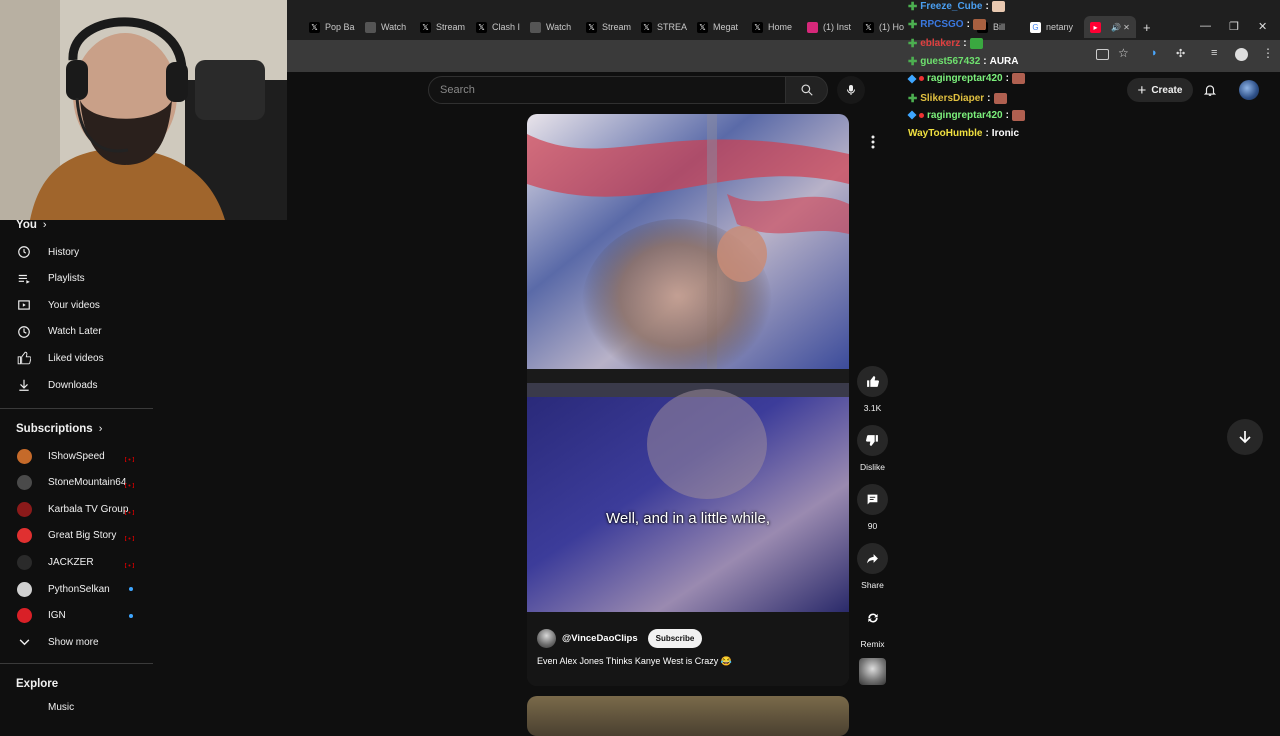 This screenshot has height=736, width=1280. What do you see at coordinates (1102, 54) in the screenshot?
I see `install-app-icon` at bounding box center [1102, 54].